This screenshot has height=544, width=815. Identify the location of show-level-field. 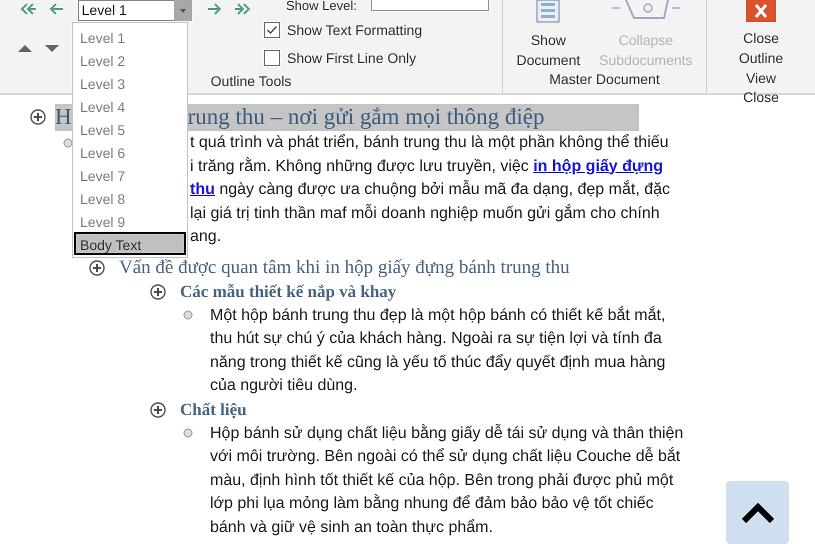
(429, 5).